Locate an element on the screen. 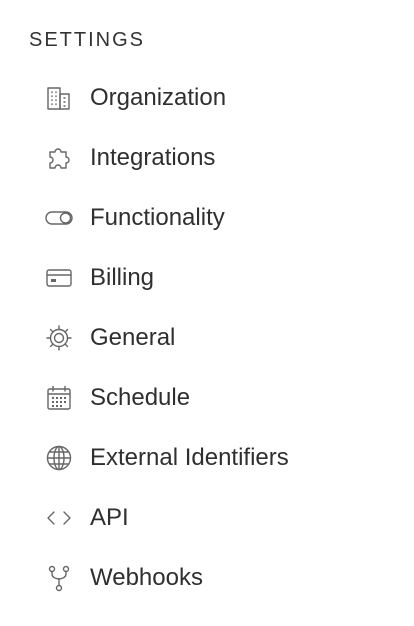  puzzle-icon is located at coordinates (59, 158).